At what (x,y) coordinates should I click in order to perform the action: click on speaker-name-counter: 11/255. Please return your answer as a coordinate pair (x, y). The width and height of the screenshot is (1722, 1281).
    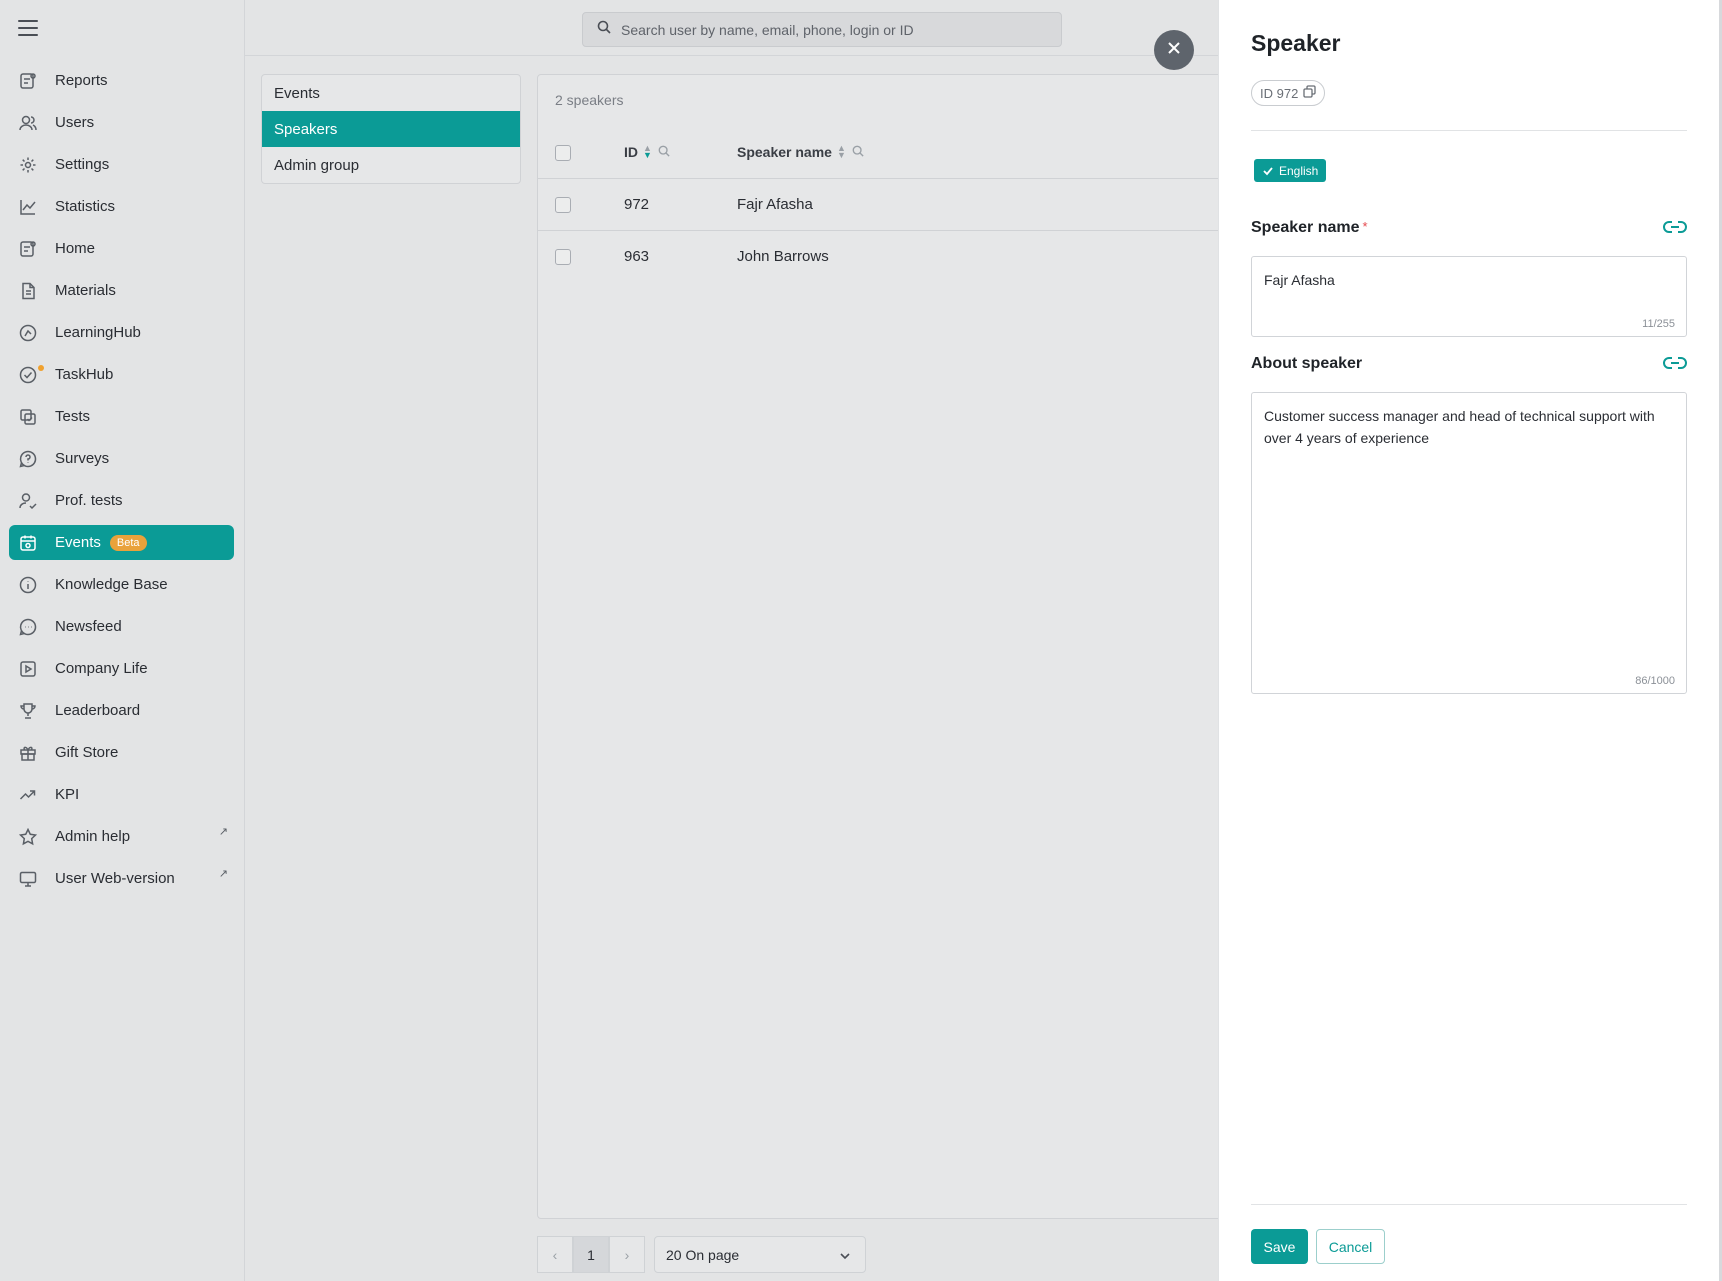
    Looking at the image, I should click on (1658, 324).